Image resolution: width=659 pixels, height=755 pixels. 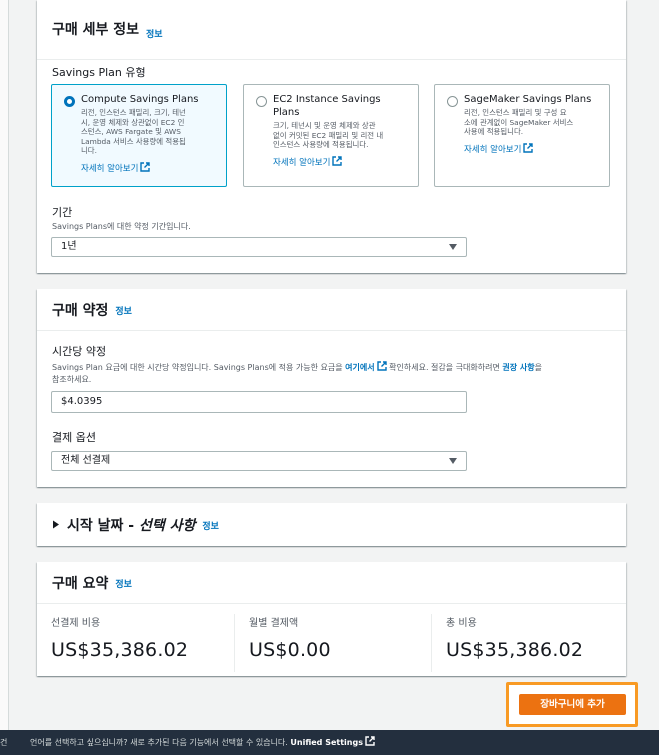 I want to click on upfront-cost: 선결제 비용 US$35,386.02, so click(x=135, y=643).